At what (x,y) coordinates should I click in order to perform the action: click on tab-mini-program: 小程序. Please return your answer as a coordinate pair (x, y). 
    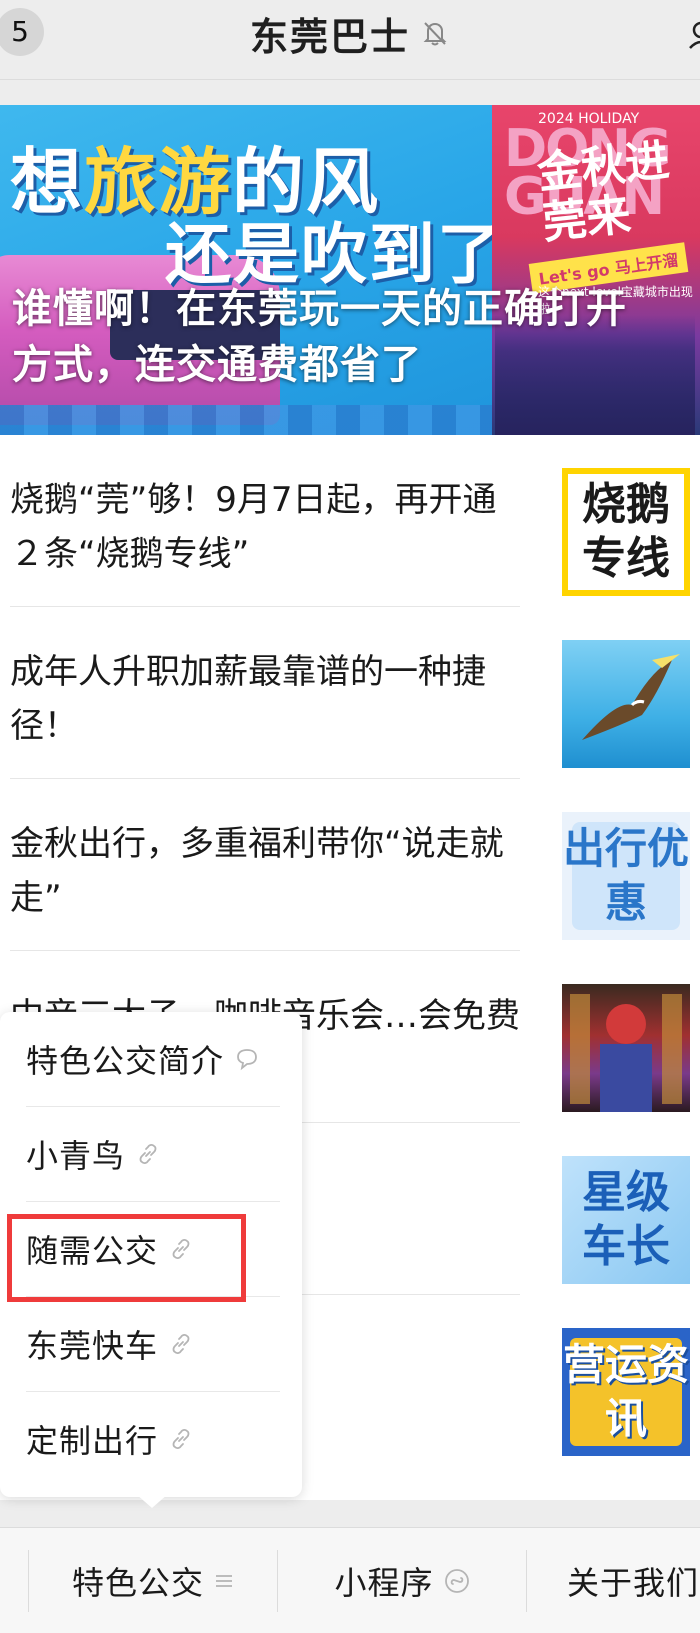
    Looking at the image, I should click on (402, 1580).